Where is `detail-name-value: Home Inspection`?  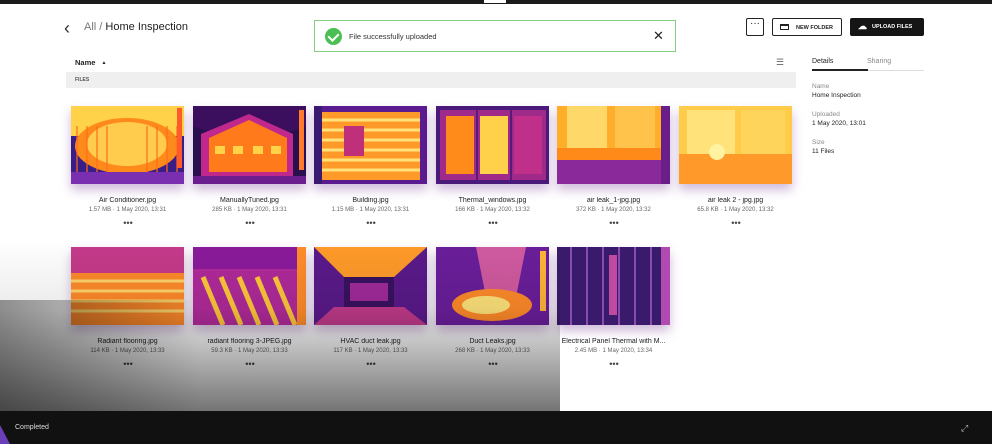 detail-name-value: Home Inspection is located at coordinates (836, 95).